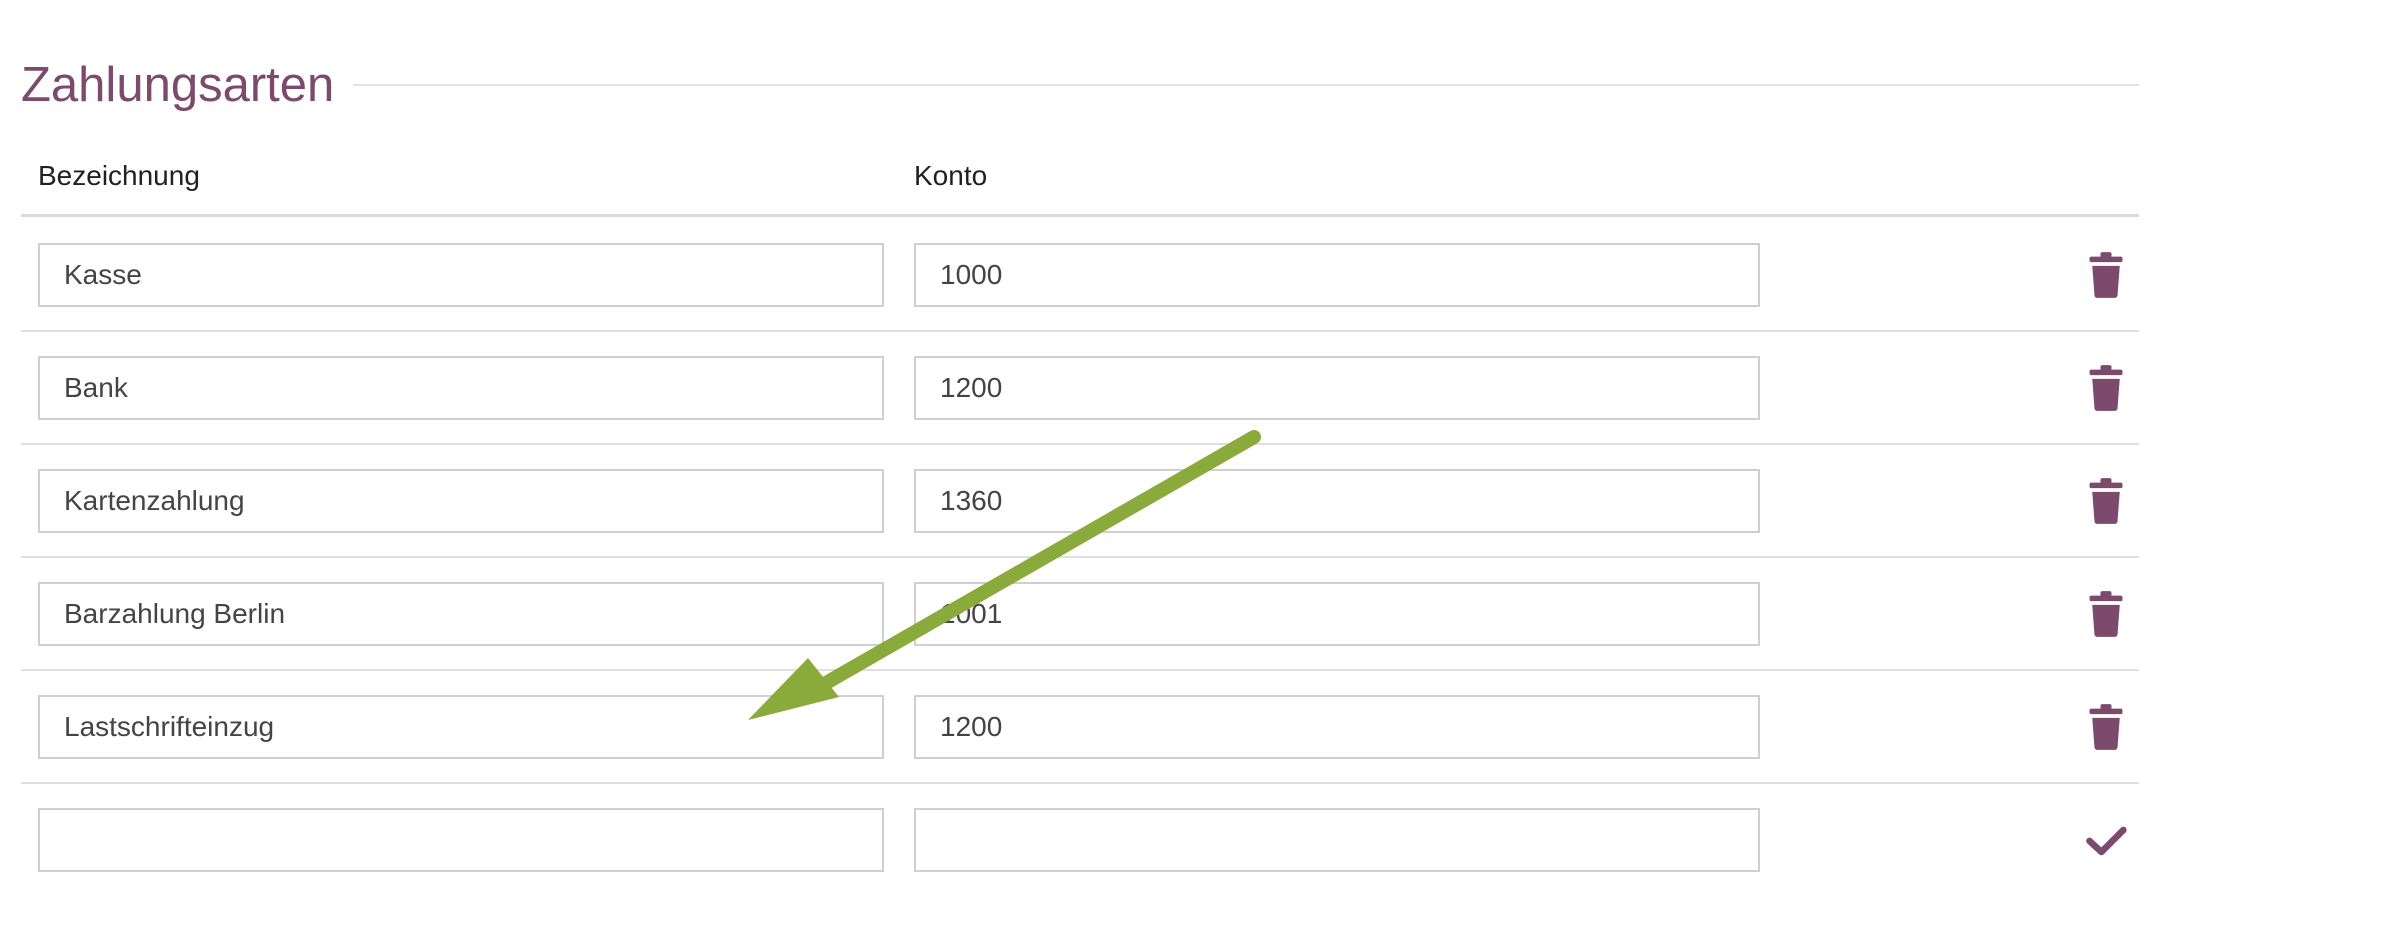  I want to click on confirm-button, so click(2106, 840).